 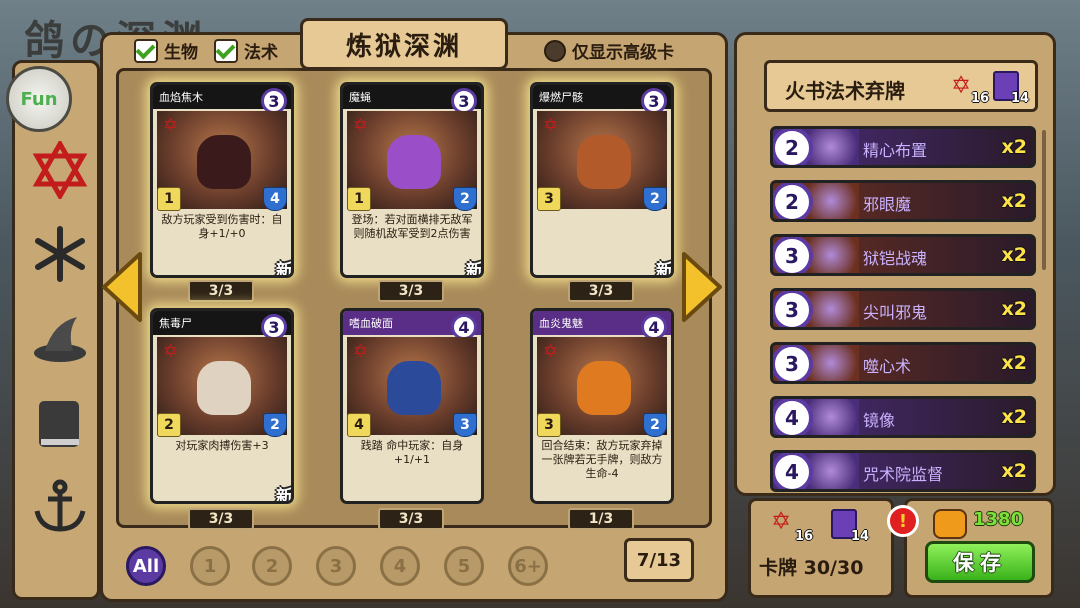 I want to click on deck-entry-name: 尖叫邪鬼, so click(x=895, y=312).